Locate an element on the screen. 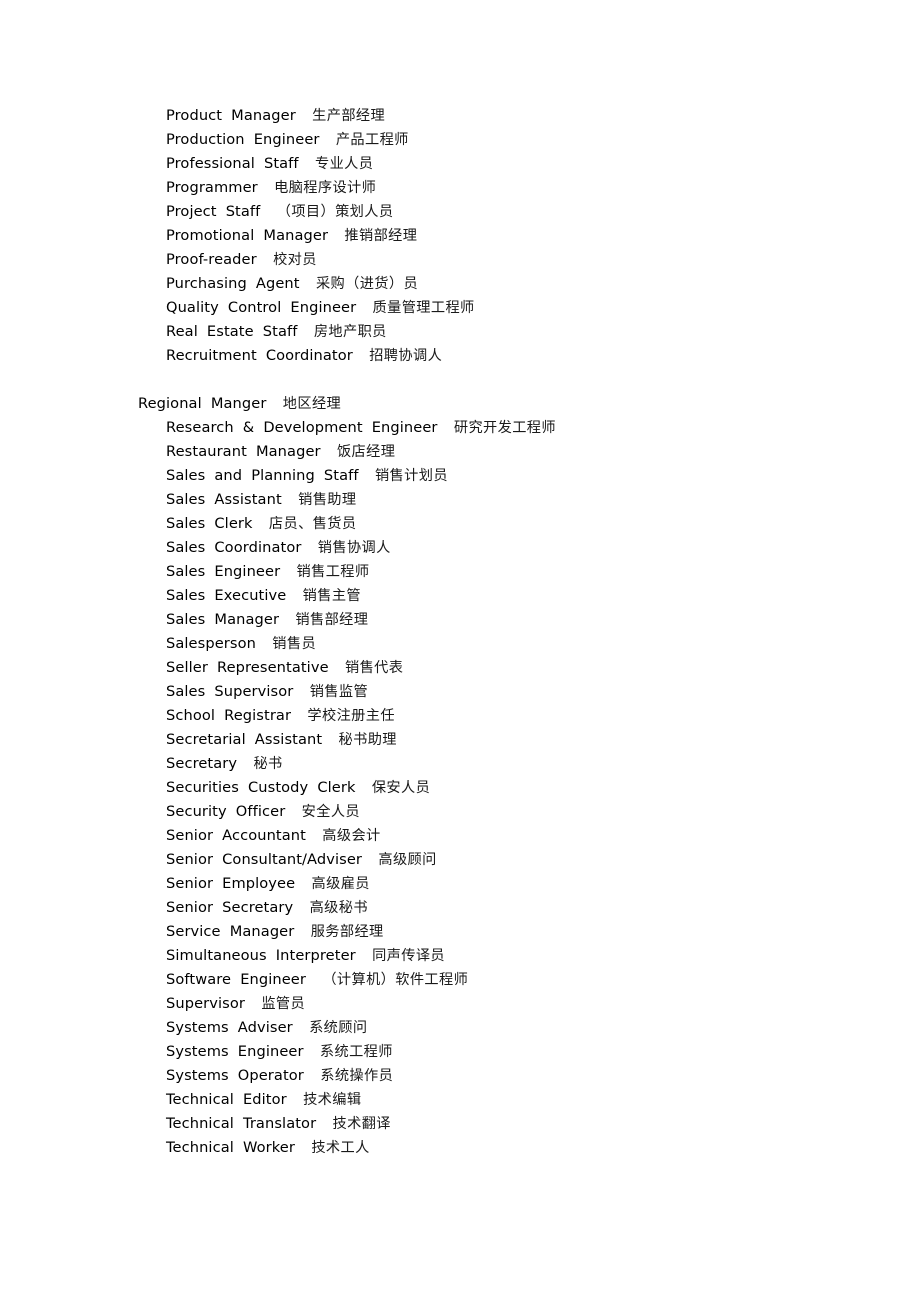 This screenshot has width=920, height=1302. glossary-entry: Production Engineer 产品工程师 is located at coordinates (460, 140).